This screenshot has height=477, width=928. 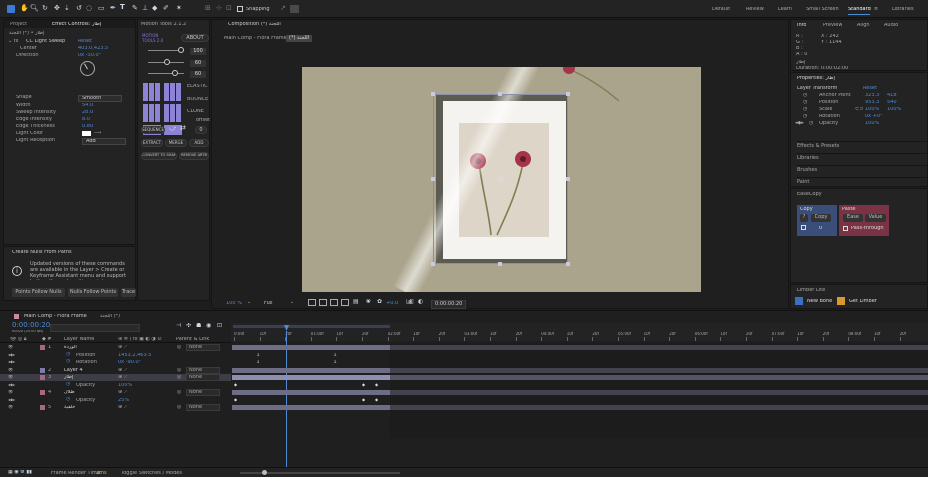 What do you see at coordinates (862, 157) in the screenshot?
I see `section-libraries: Libraries` at bounding box center [862, 157].